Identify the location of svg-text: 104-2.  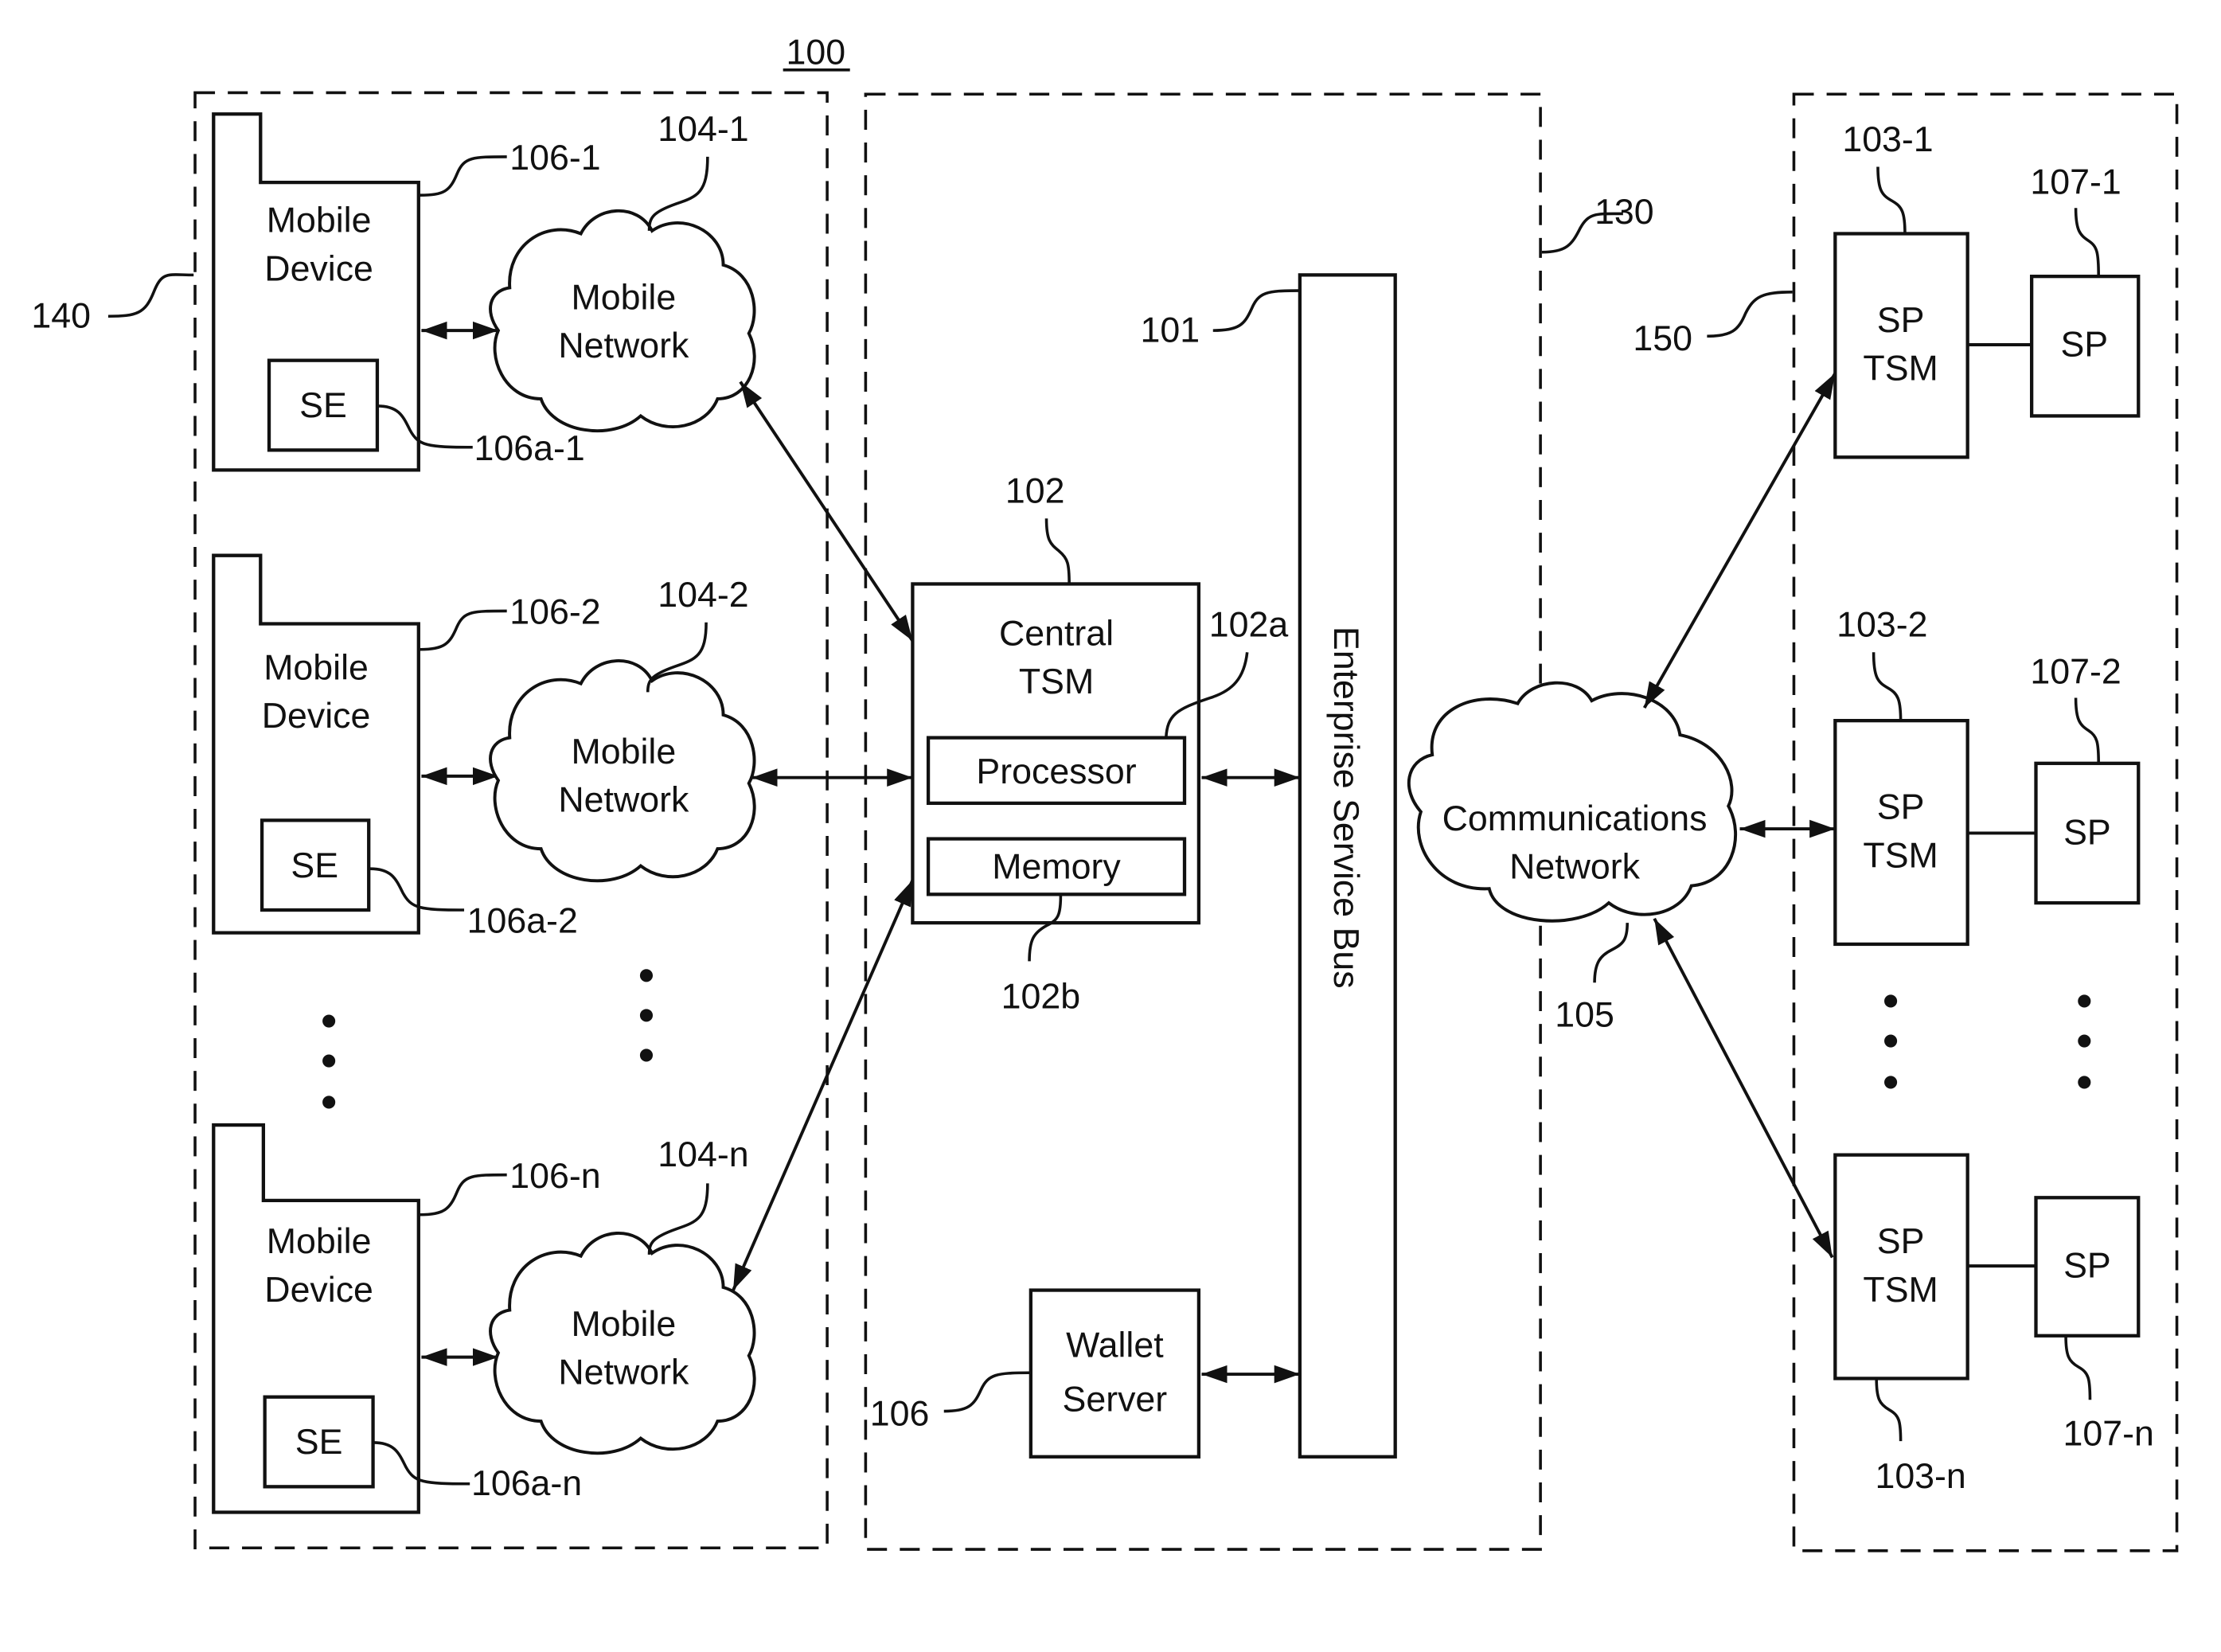
(703, 595).